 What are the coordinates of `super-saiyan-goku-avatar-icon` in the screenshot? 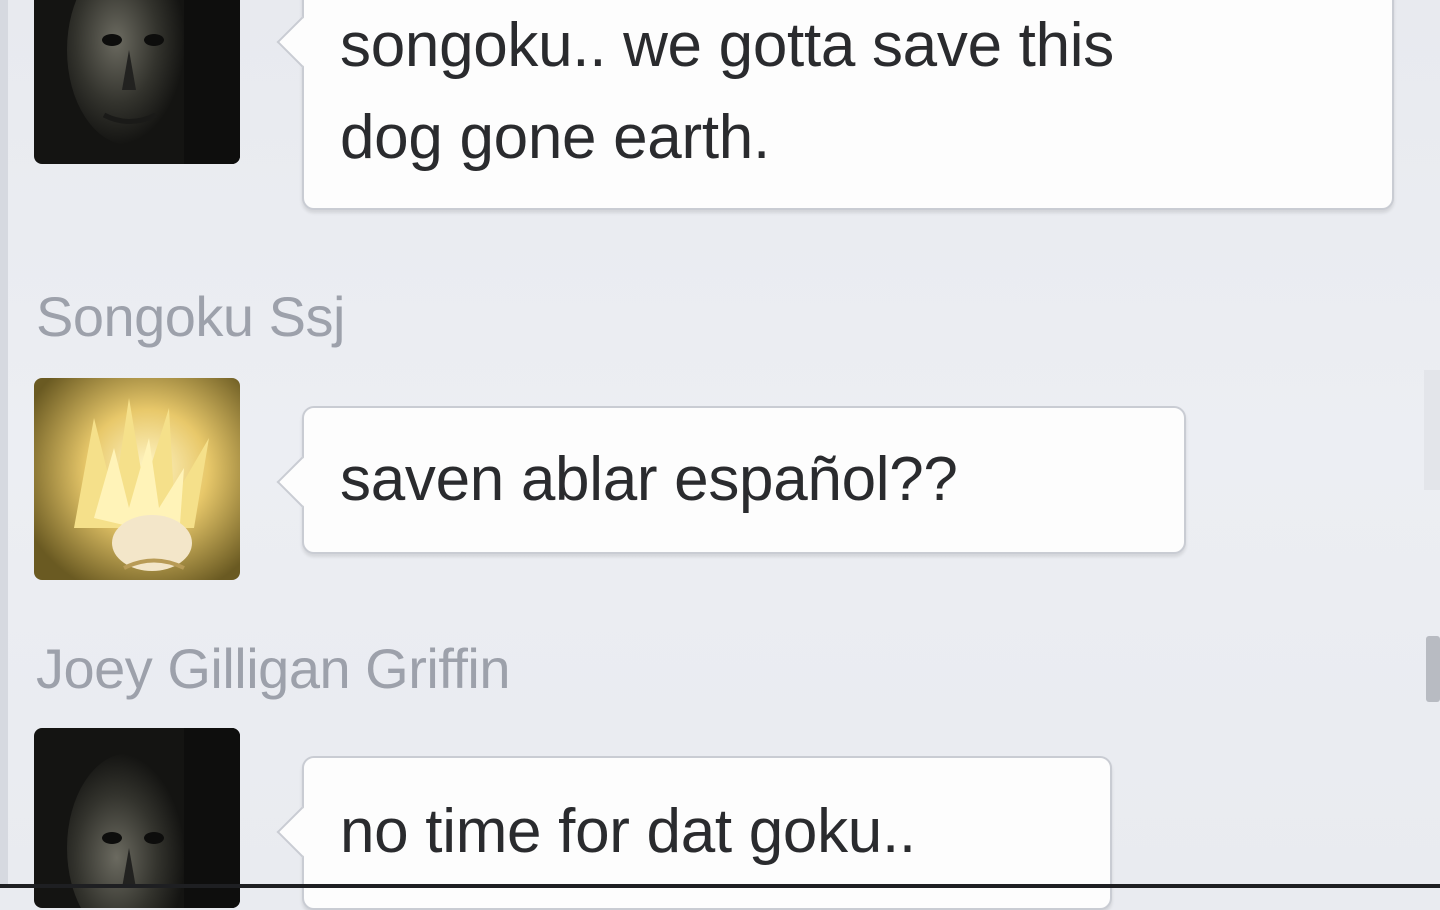 It's located at (137, 479).